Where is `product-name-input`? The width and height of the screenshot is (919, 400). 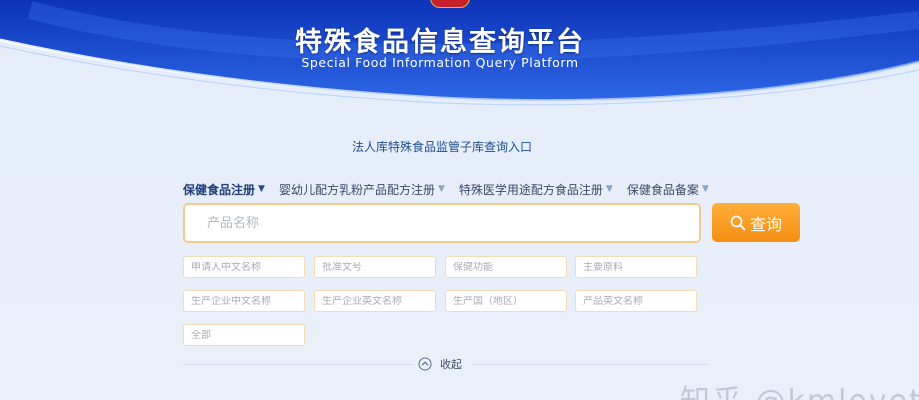
product-name-input is located at coordinates (453, 223).